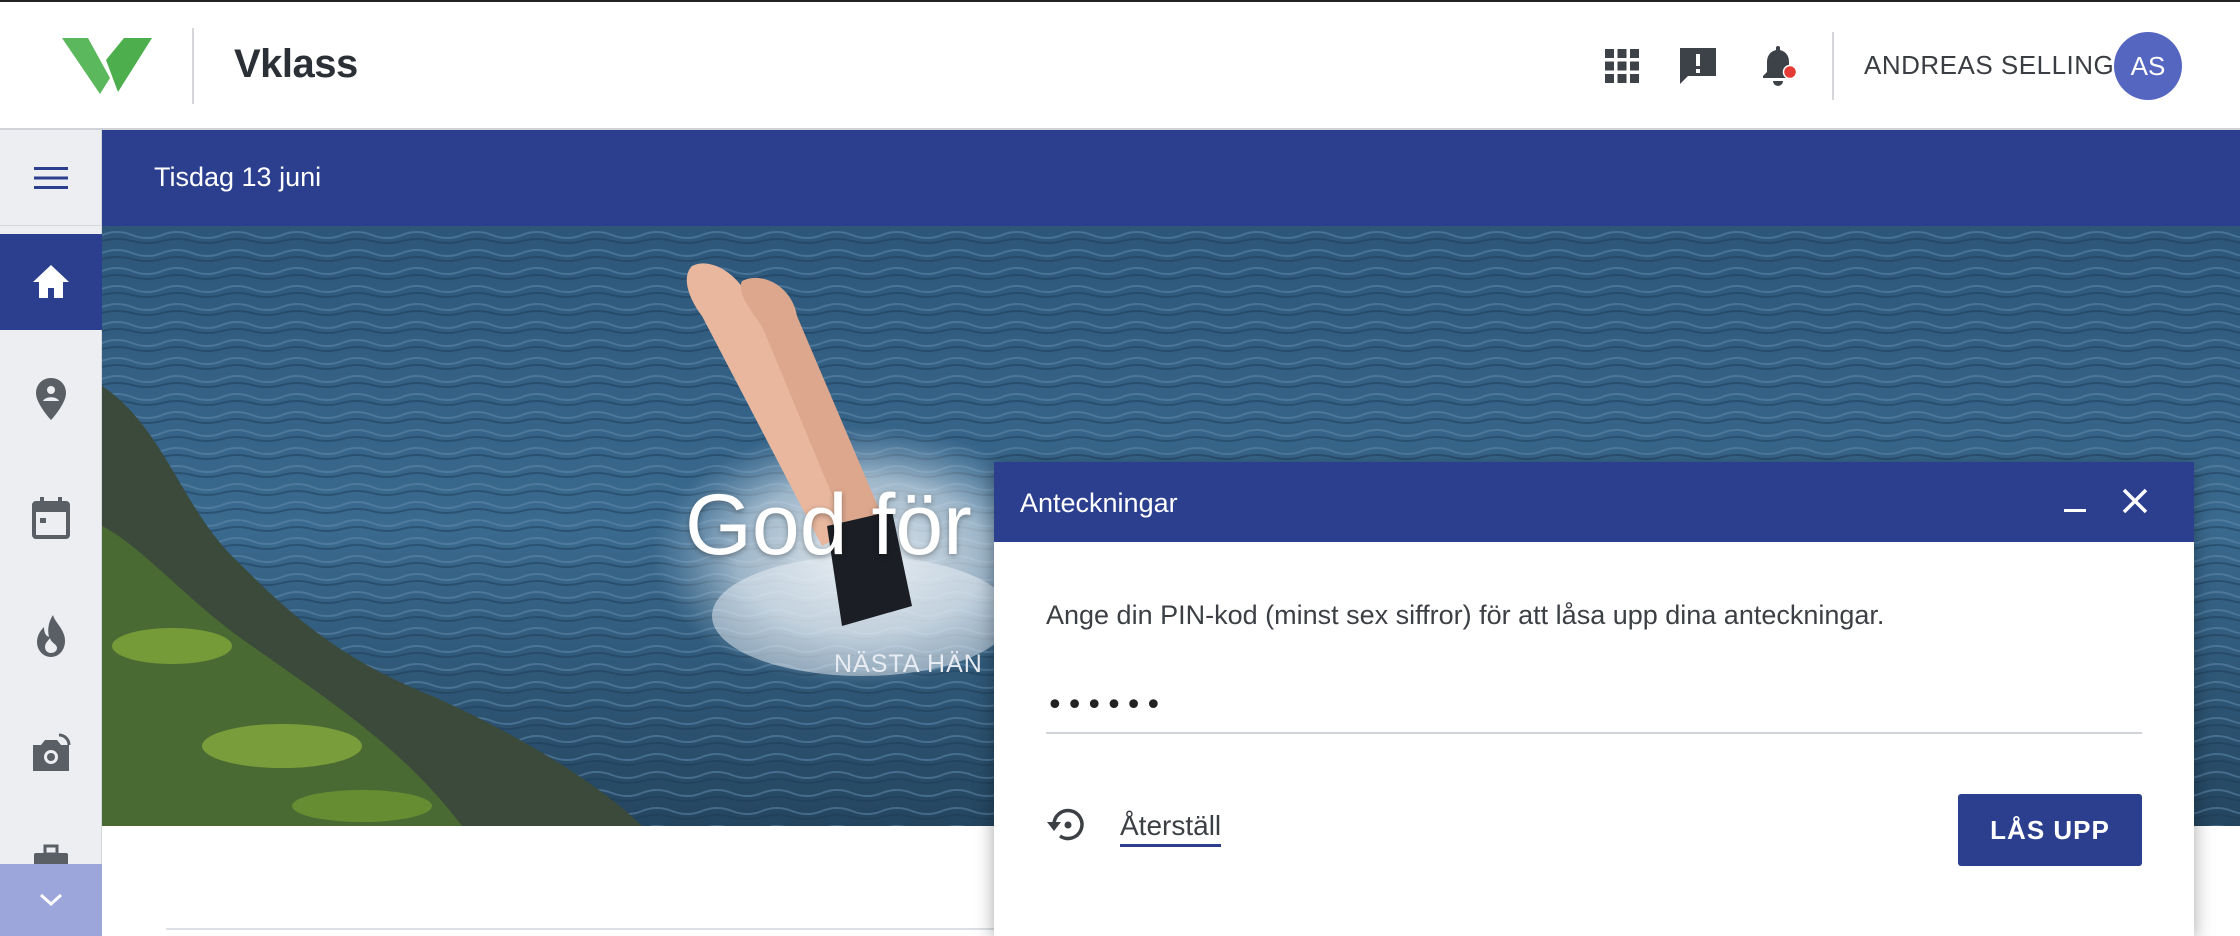 The width and height of the screenshot is (2240, 936). What do you see at coordinates (107, 66) in the screenshot?
I see `vklass-logo-icon` at bounding box center [107, 66].